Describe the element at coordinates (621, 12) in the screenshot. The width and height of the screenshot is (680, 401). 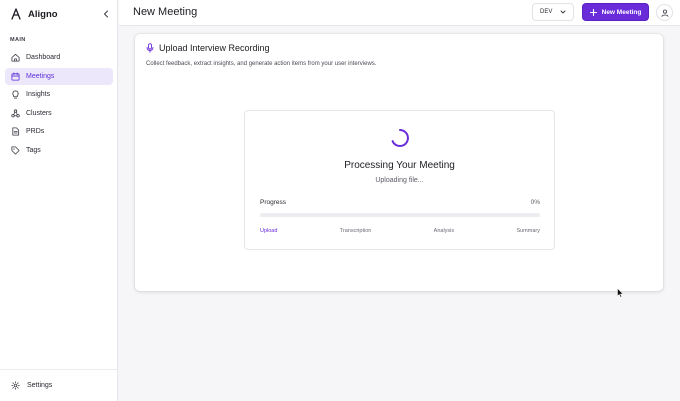
I see `new-meeting-label: New Meeting` at that location.